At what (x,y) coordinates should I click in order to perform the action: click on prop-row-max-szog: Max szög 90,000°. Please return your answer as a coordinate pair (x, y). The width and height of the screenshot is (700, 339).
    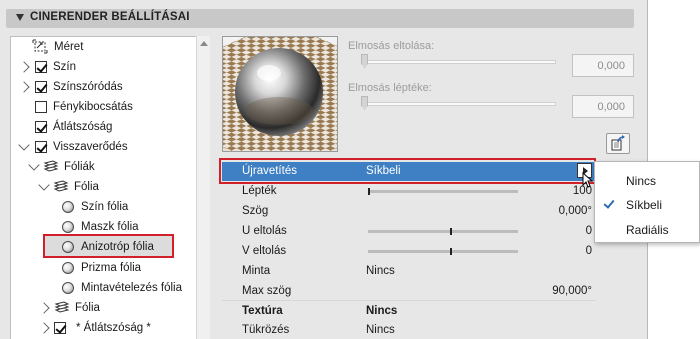
    Looking at the image, I should click on (409, 291).